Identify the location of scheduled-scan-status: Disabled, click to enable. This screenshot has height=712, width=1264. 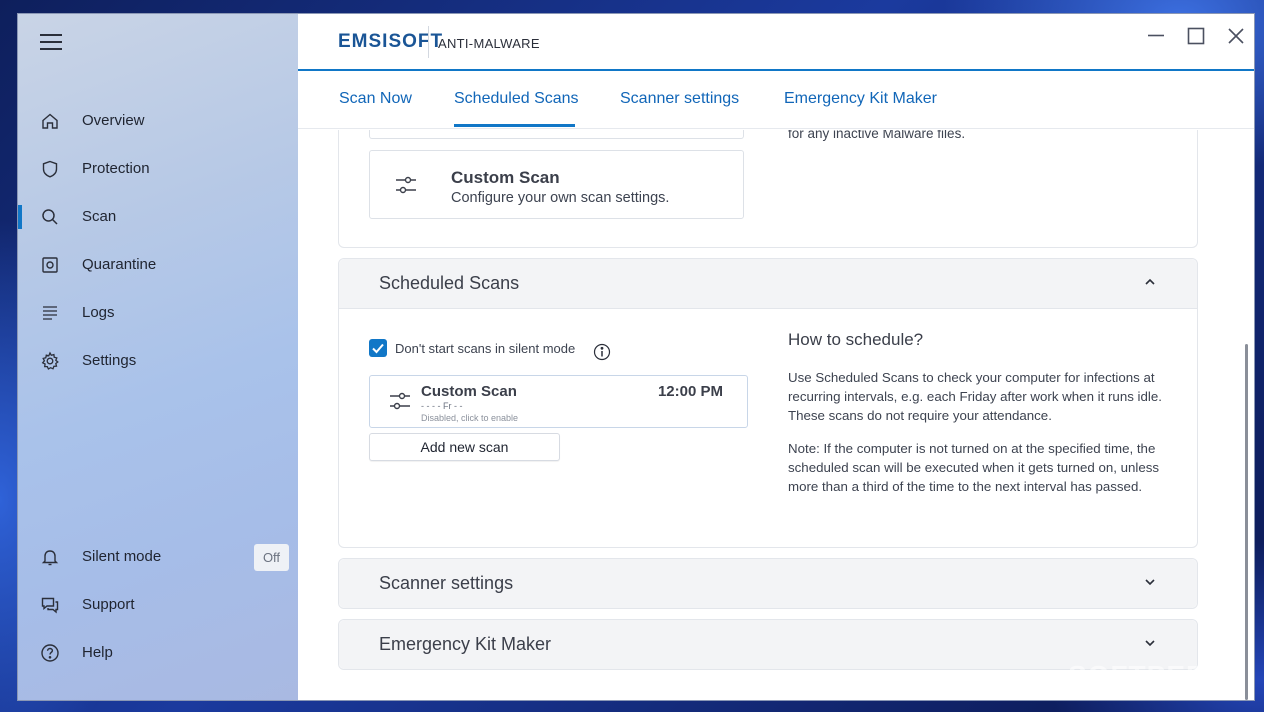
(470, 418).